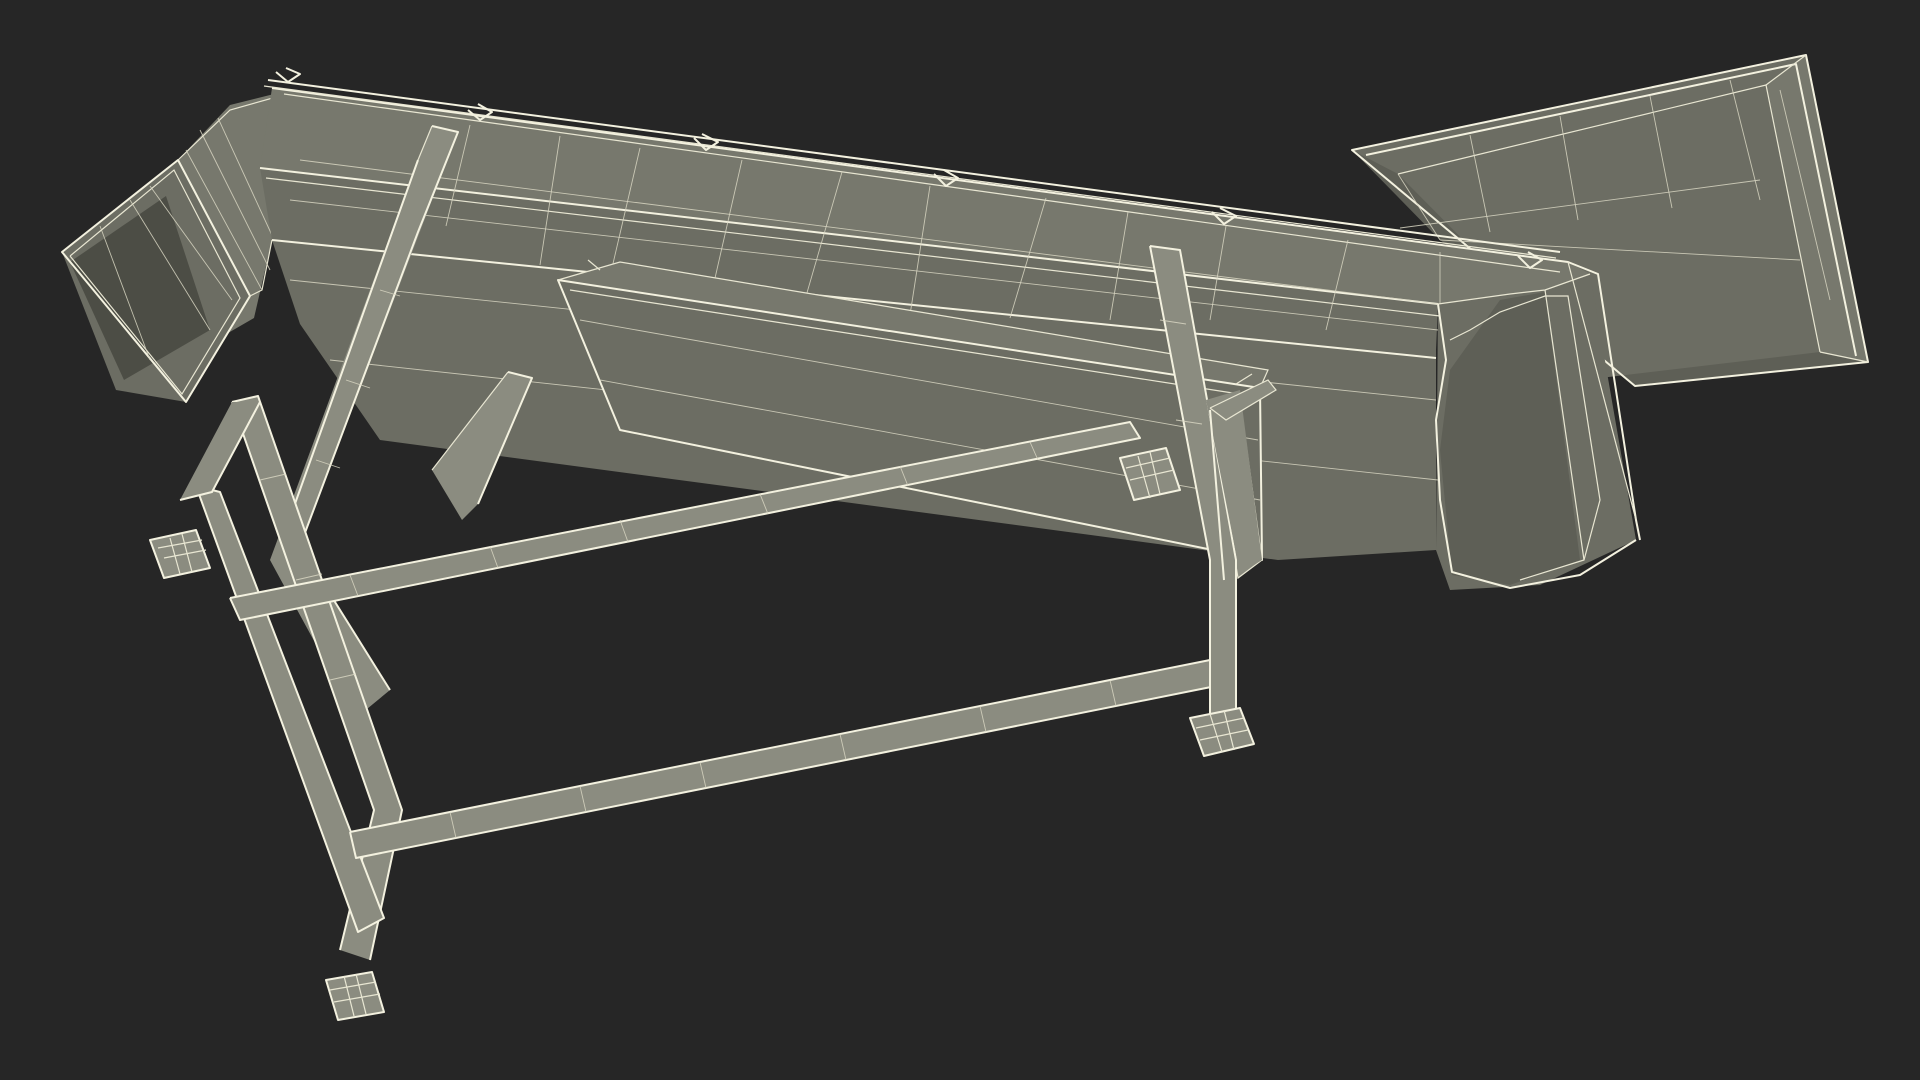  What do you see at coordinates (181, 246) in the screenshot?
I see `inlet-neck` at bounding box center [181, 246].